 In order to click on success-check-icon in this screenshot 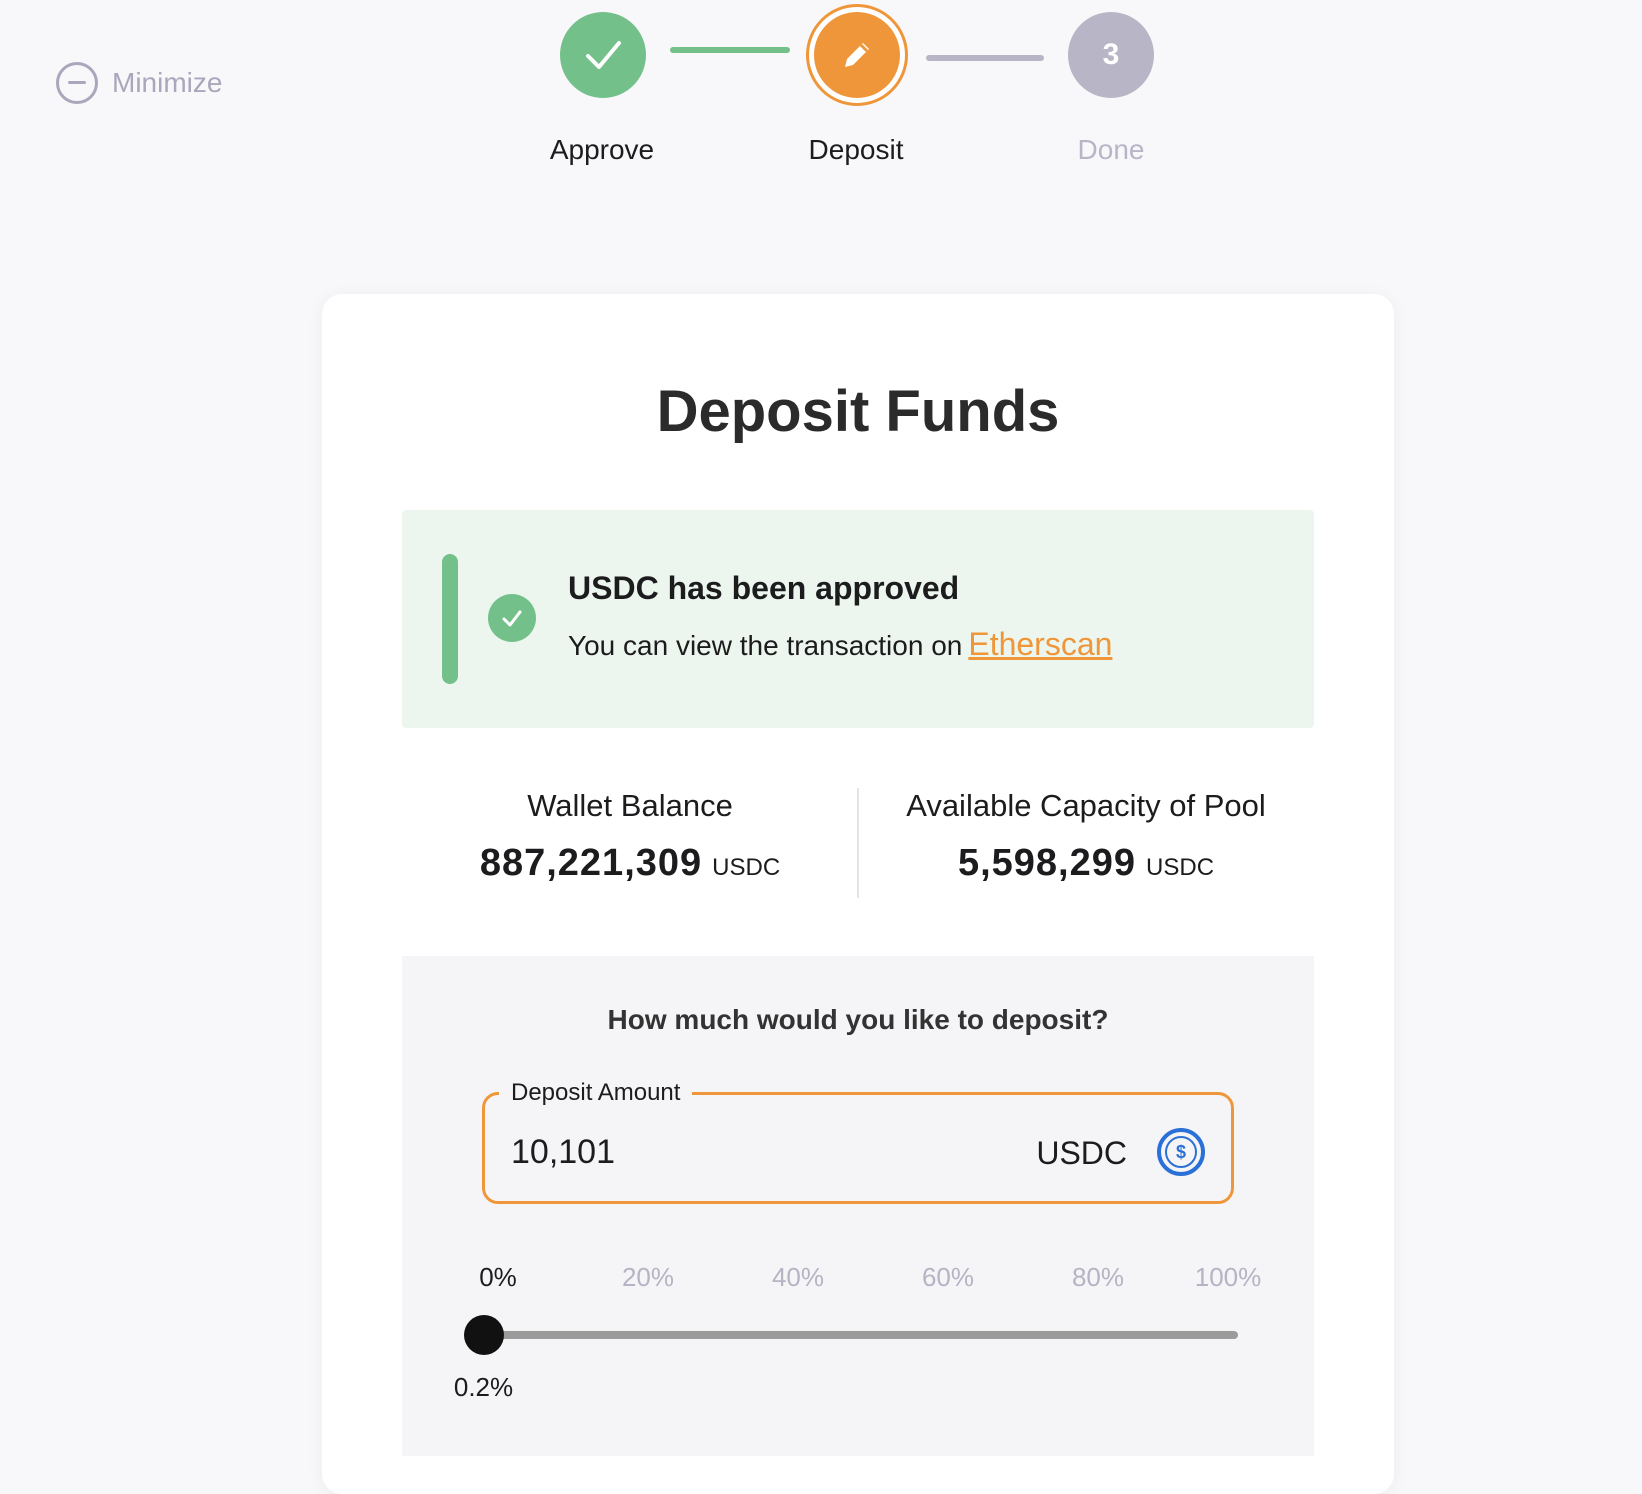, I will do `click(512, 618)`.